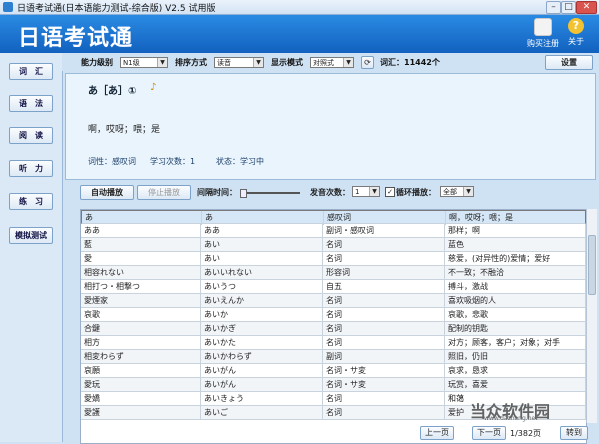  Describe the element at coordinates (357, 192) in the screenshot. I see `repeat-value: 1` at that location.